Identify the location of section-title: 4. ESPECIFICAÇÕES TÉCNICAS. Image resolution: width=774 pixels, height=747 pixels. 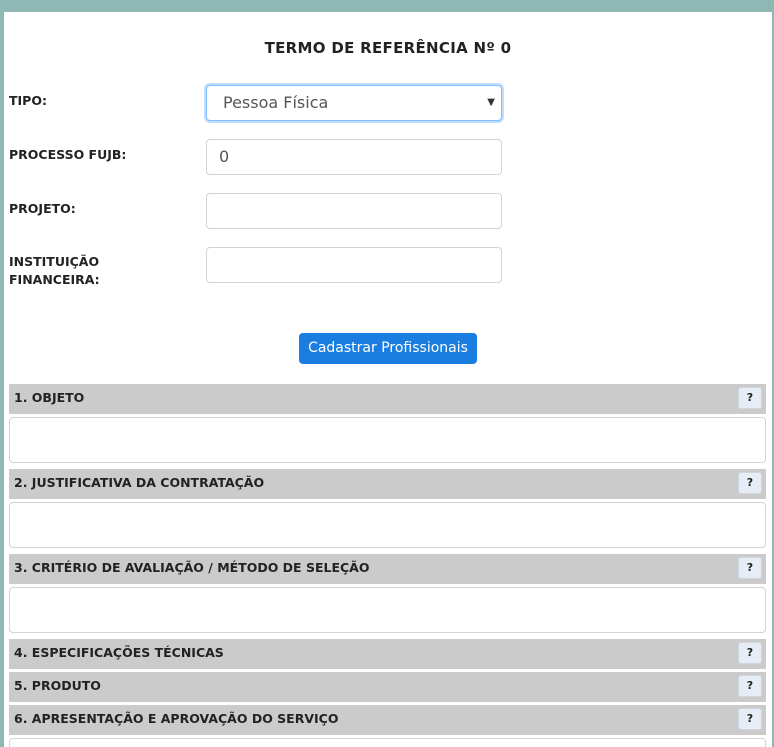
(119, 652).